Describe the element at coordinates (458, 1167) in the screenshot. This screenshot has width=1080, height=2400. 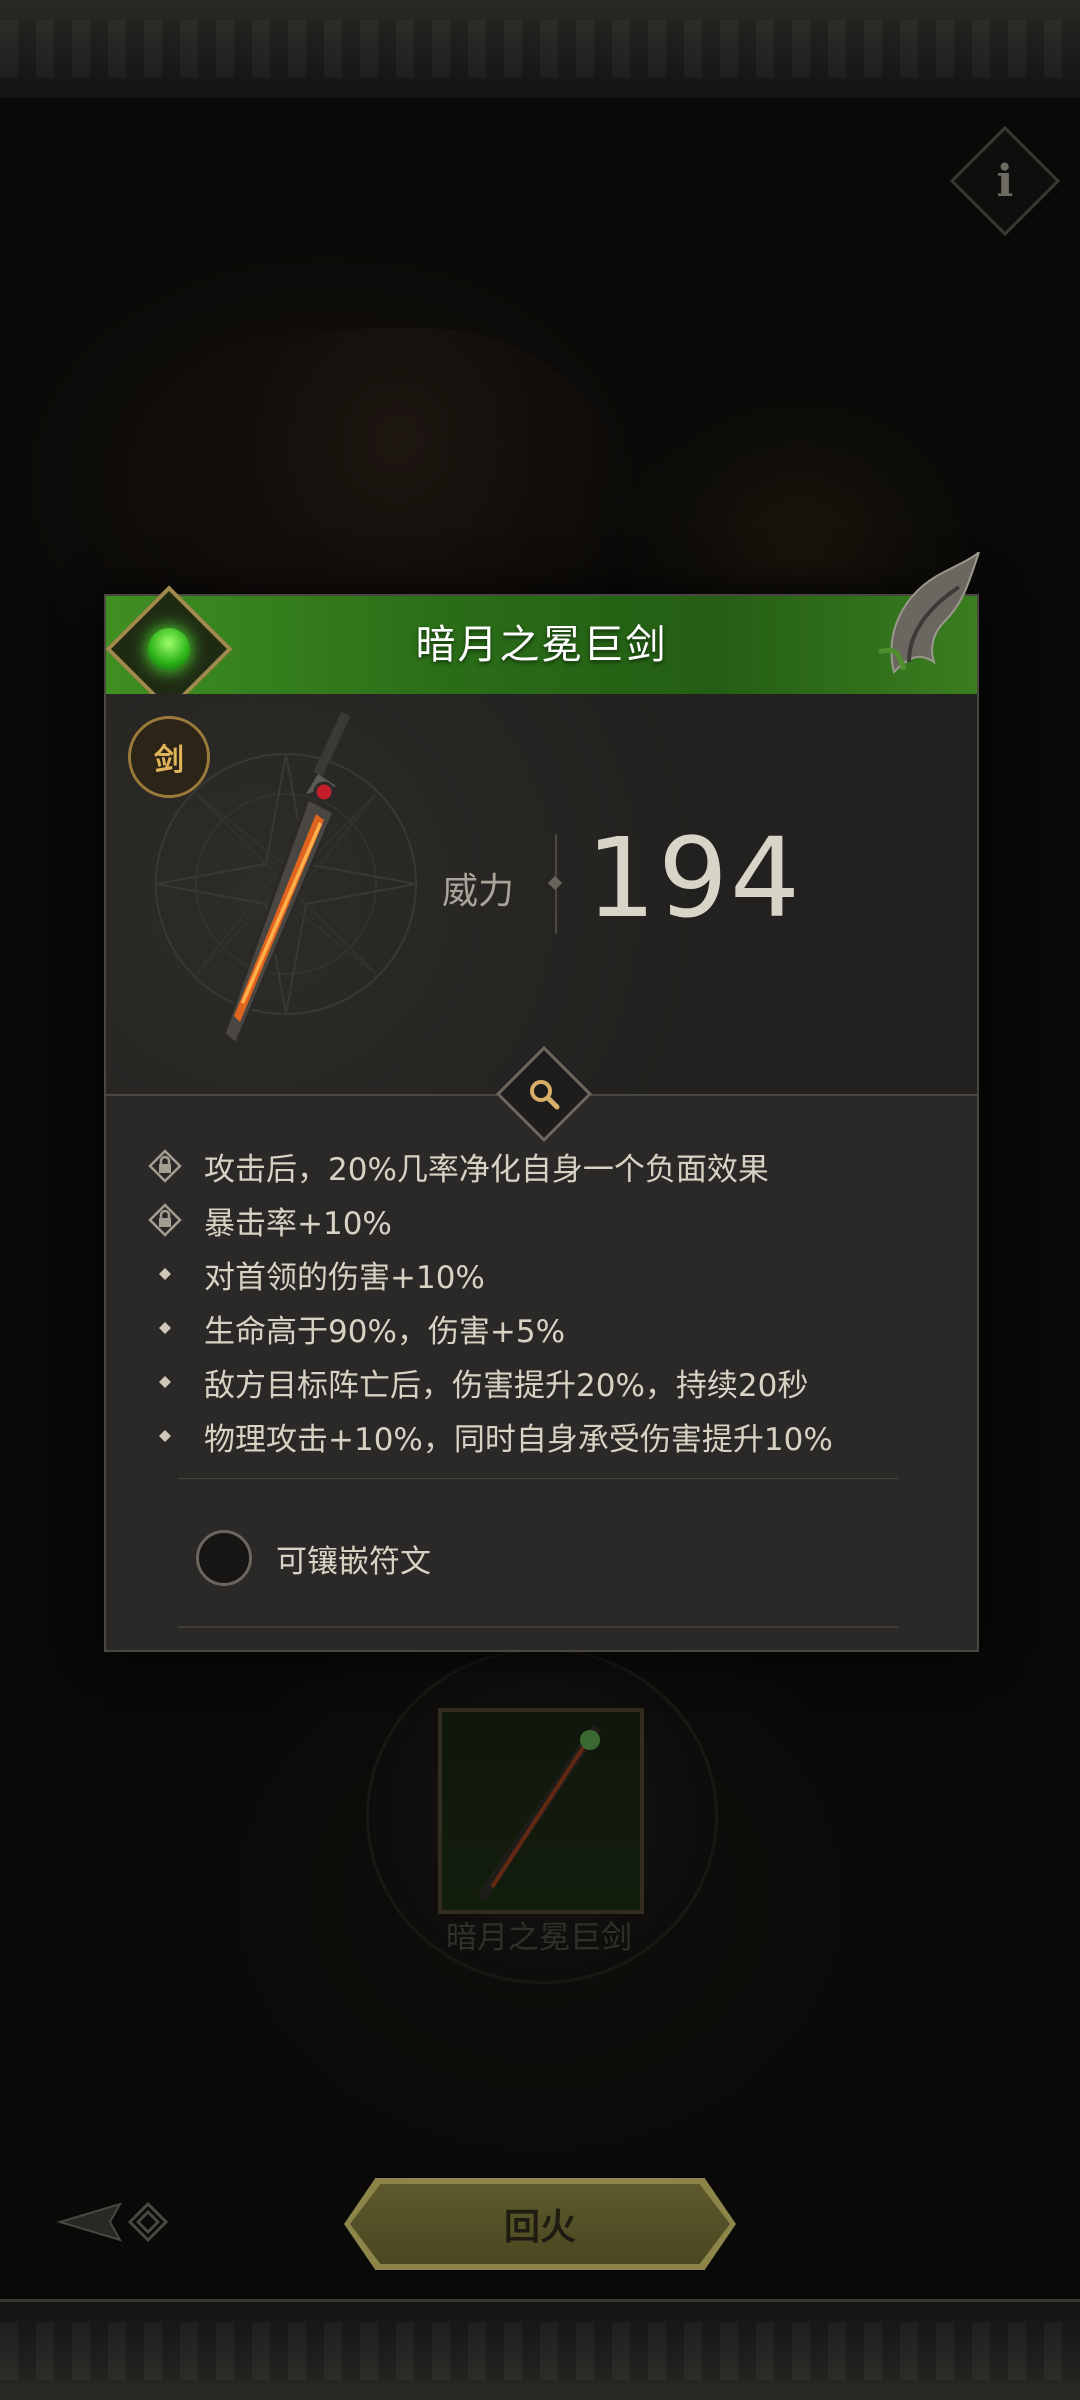
I see `effect-row: 攻击后，20%几率净化自身一个负面效果` at that location.